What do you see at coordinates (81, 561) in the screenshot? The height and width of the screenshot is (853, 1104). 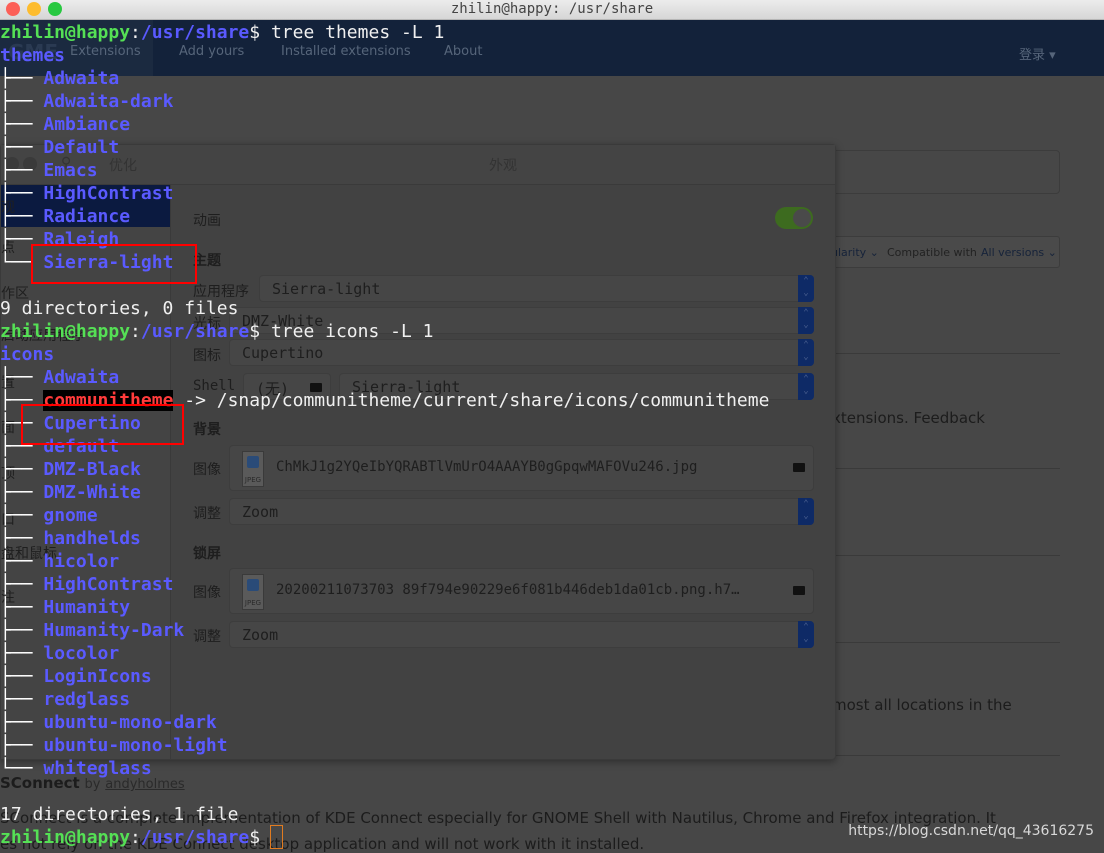 I see `directory-entry: hicolor` at bounding box center [81, 561].